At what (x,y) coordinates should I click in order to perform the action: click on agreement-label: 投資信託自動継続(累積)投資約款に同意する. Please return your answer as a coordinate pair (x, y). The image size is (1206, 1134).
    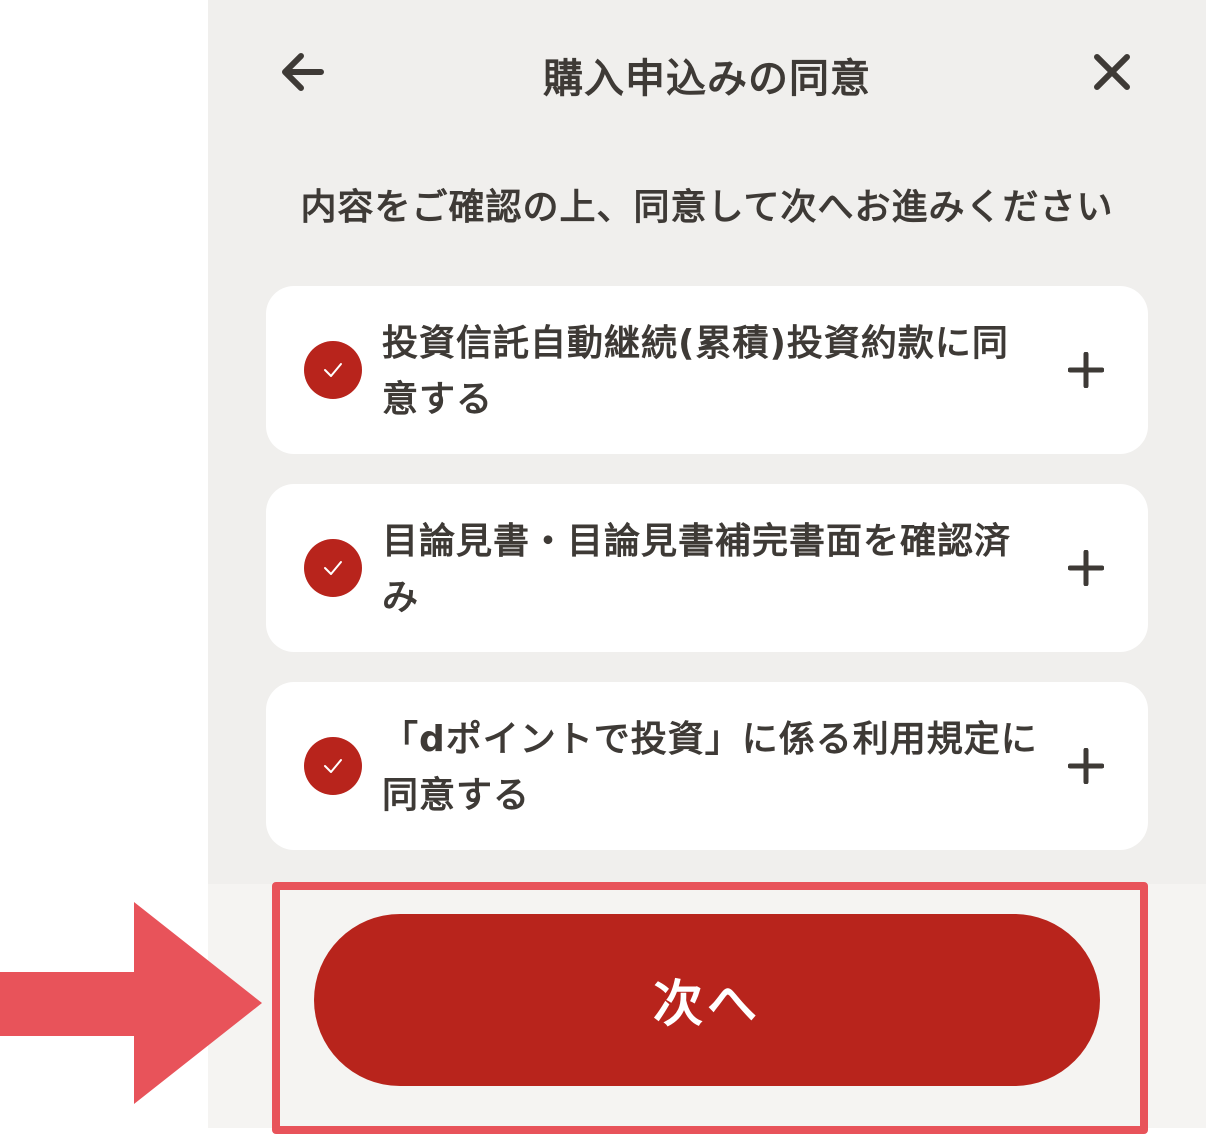
    Looking at the image, I should click on (695, 371).